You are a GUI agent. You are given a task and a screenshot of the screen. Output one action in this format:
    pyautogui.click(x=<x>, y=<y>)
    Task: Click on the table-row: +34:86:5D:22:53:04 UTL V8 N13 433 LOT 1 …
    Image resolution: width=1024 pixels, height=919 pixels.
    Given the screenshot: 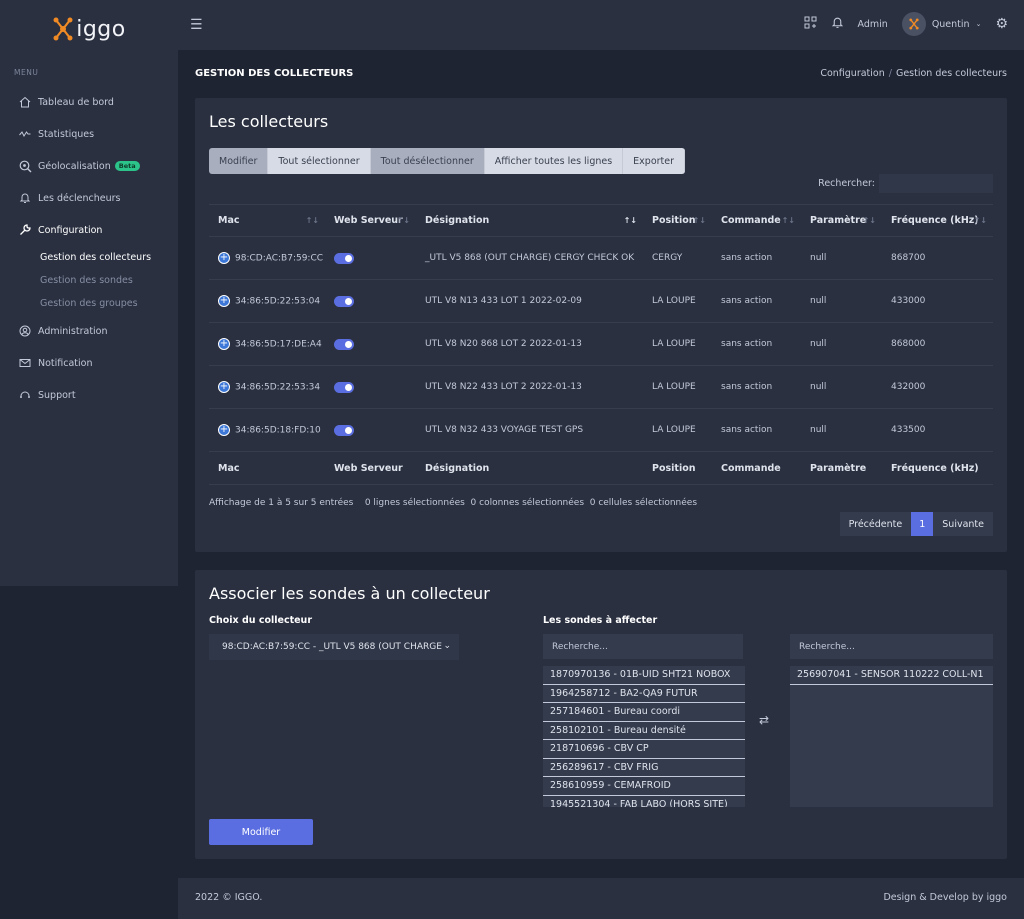 What is the action you would take?
    pyautogui.click(x=601, y=301)
    